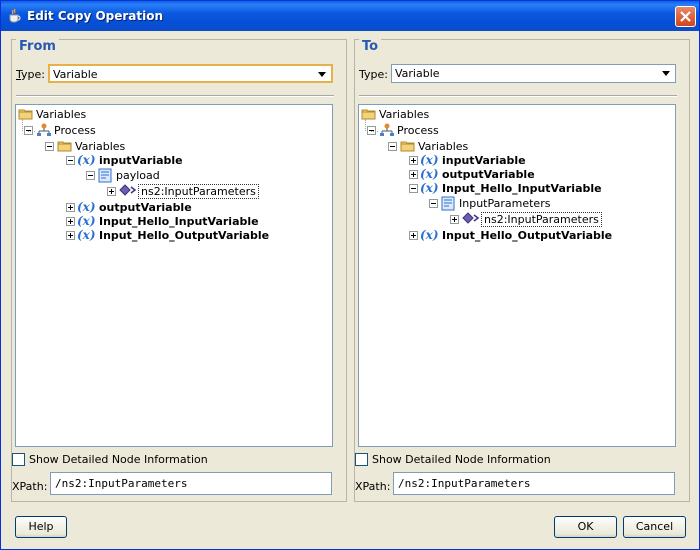 Image resolution: width=700 pixels, height=550 pixels. I want to click on from-show-detail-checkbox, so click(18, 459).